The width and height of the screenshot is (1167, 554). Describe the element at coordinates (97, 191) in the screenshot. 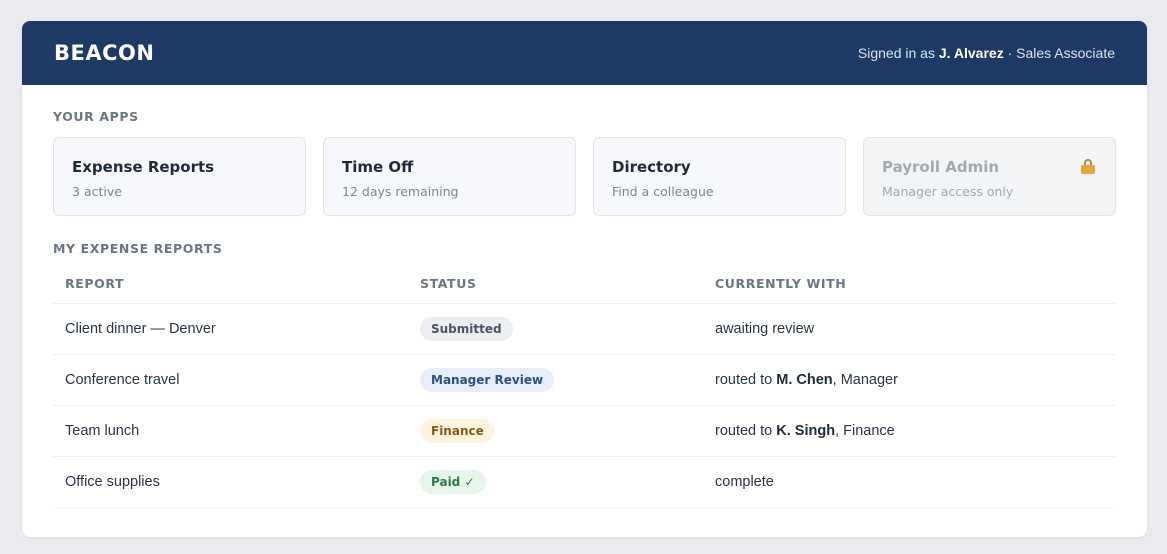

I see `app-subtitle: 3 active` at that location.